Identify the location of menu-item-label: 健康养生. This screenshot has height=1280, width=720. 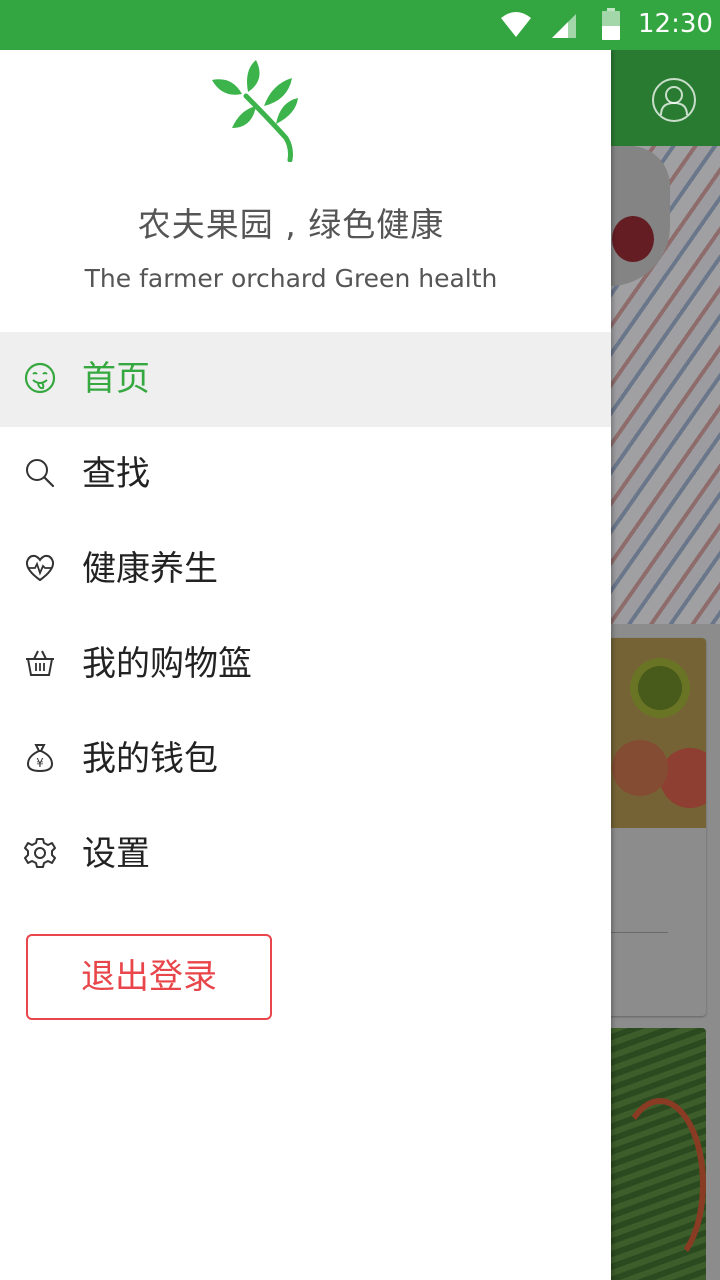
(150, 569).